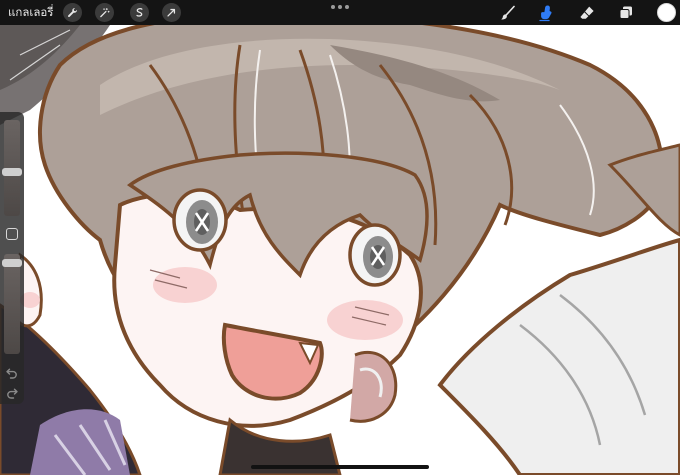  I want to click on left-sidebar, so click(12, 258).